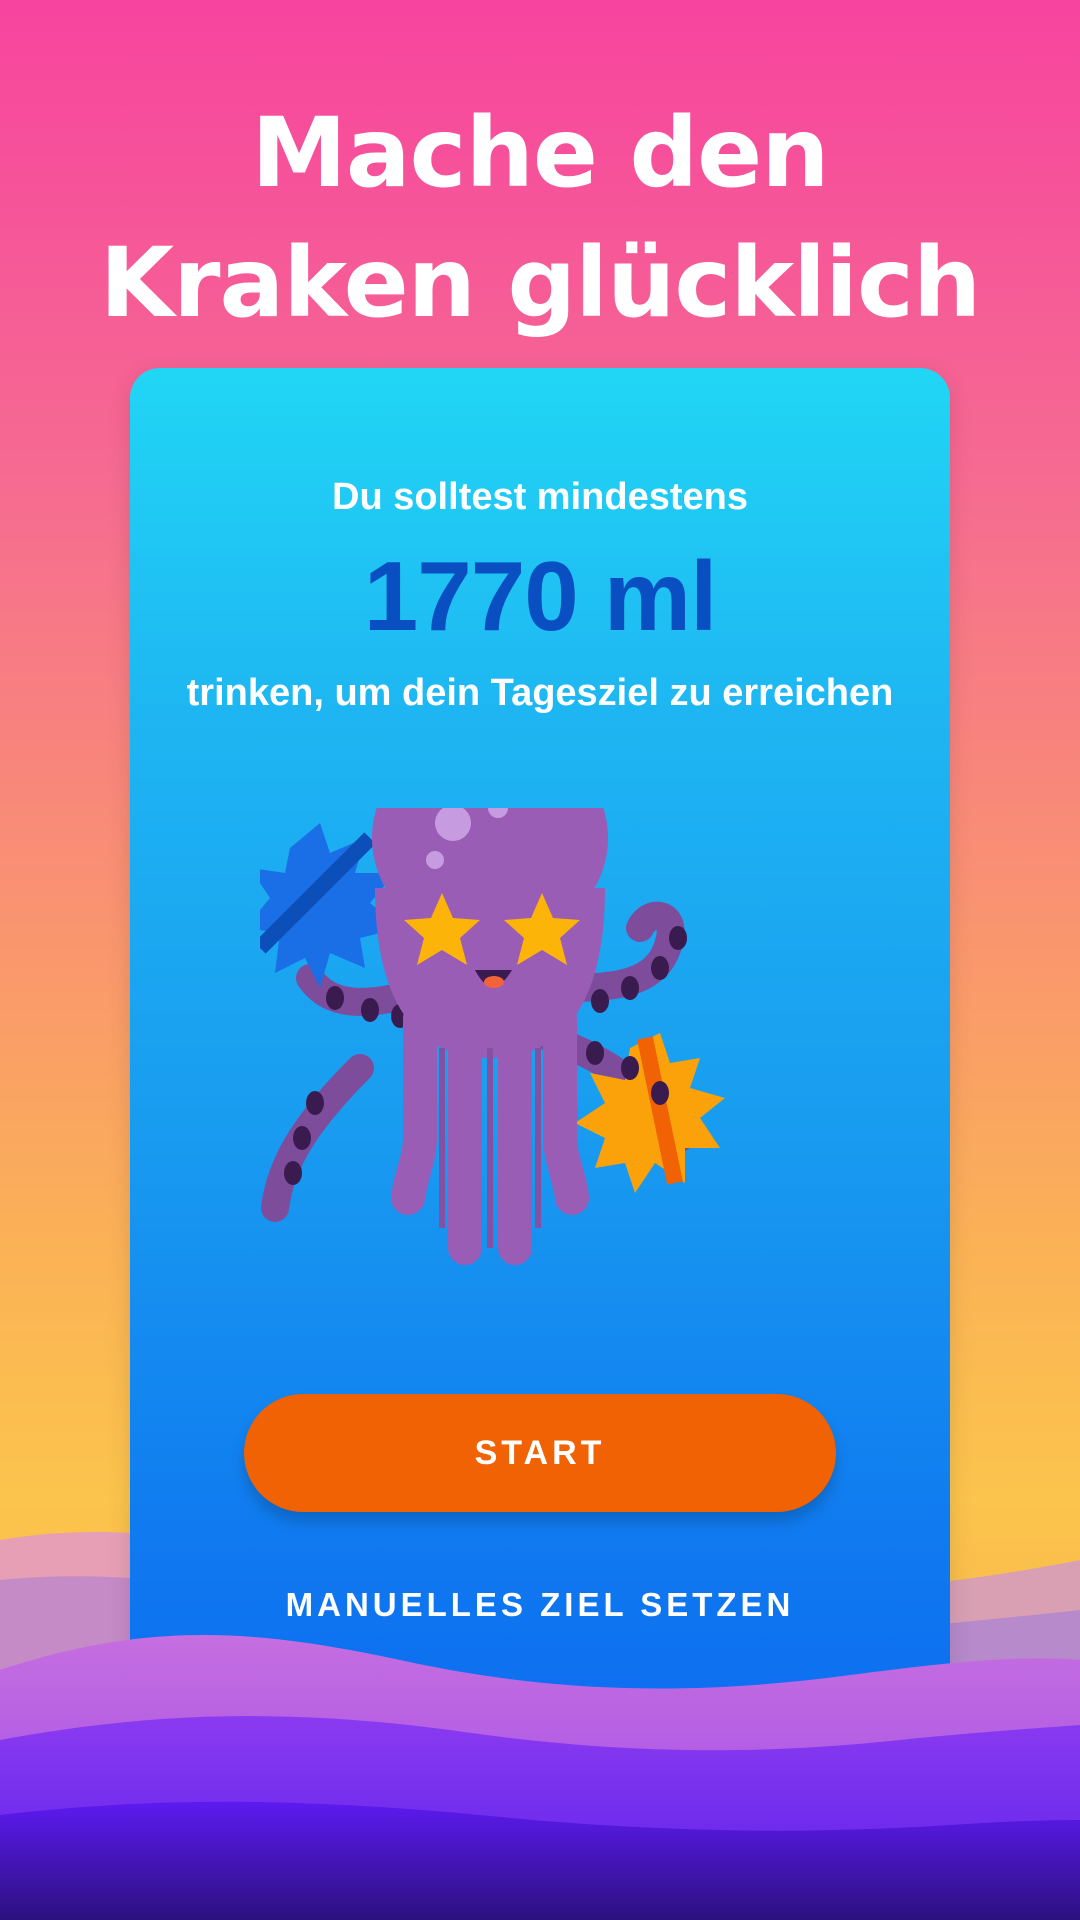 This screenshot has height=1920, width=1080. I want to click on start-button: START, so click(540, 1453).